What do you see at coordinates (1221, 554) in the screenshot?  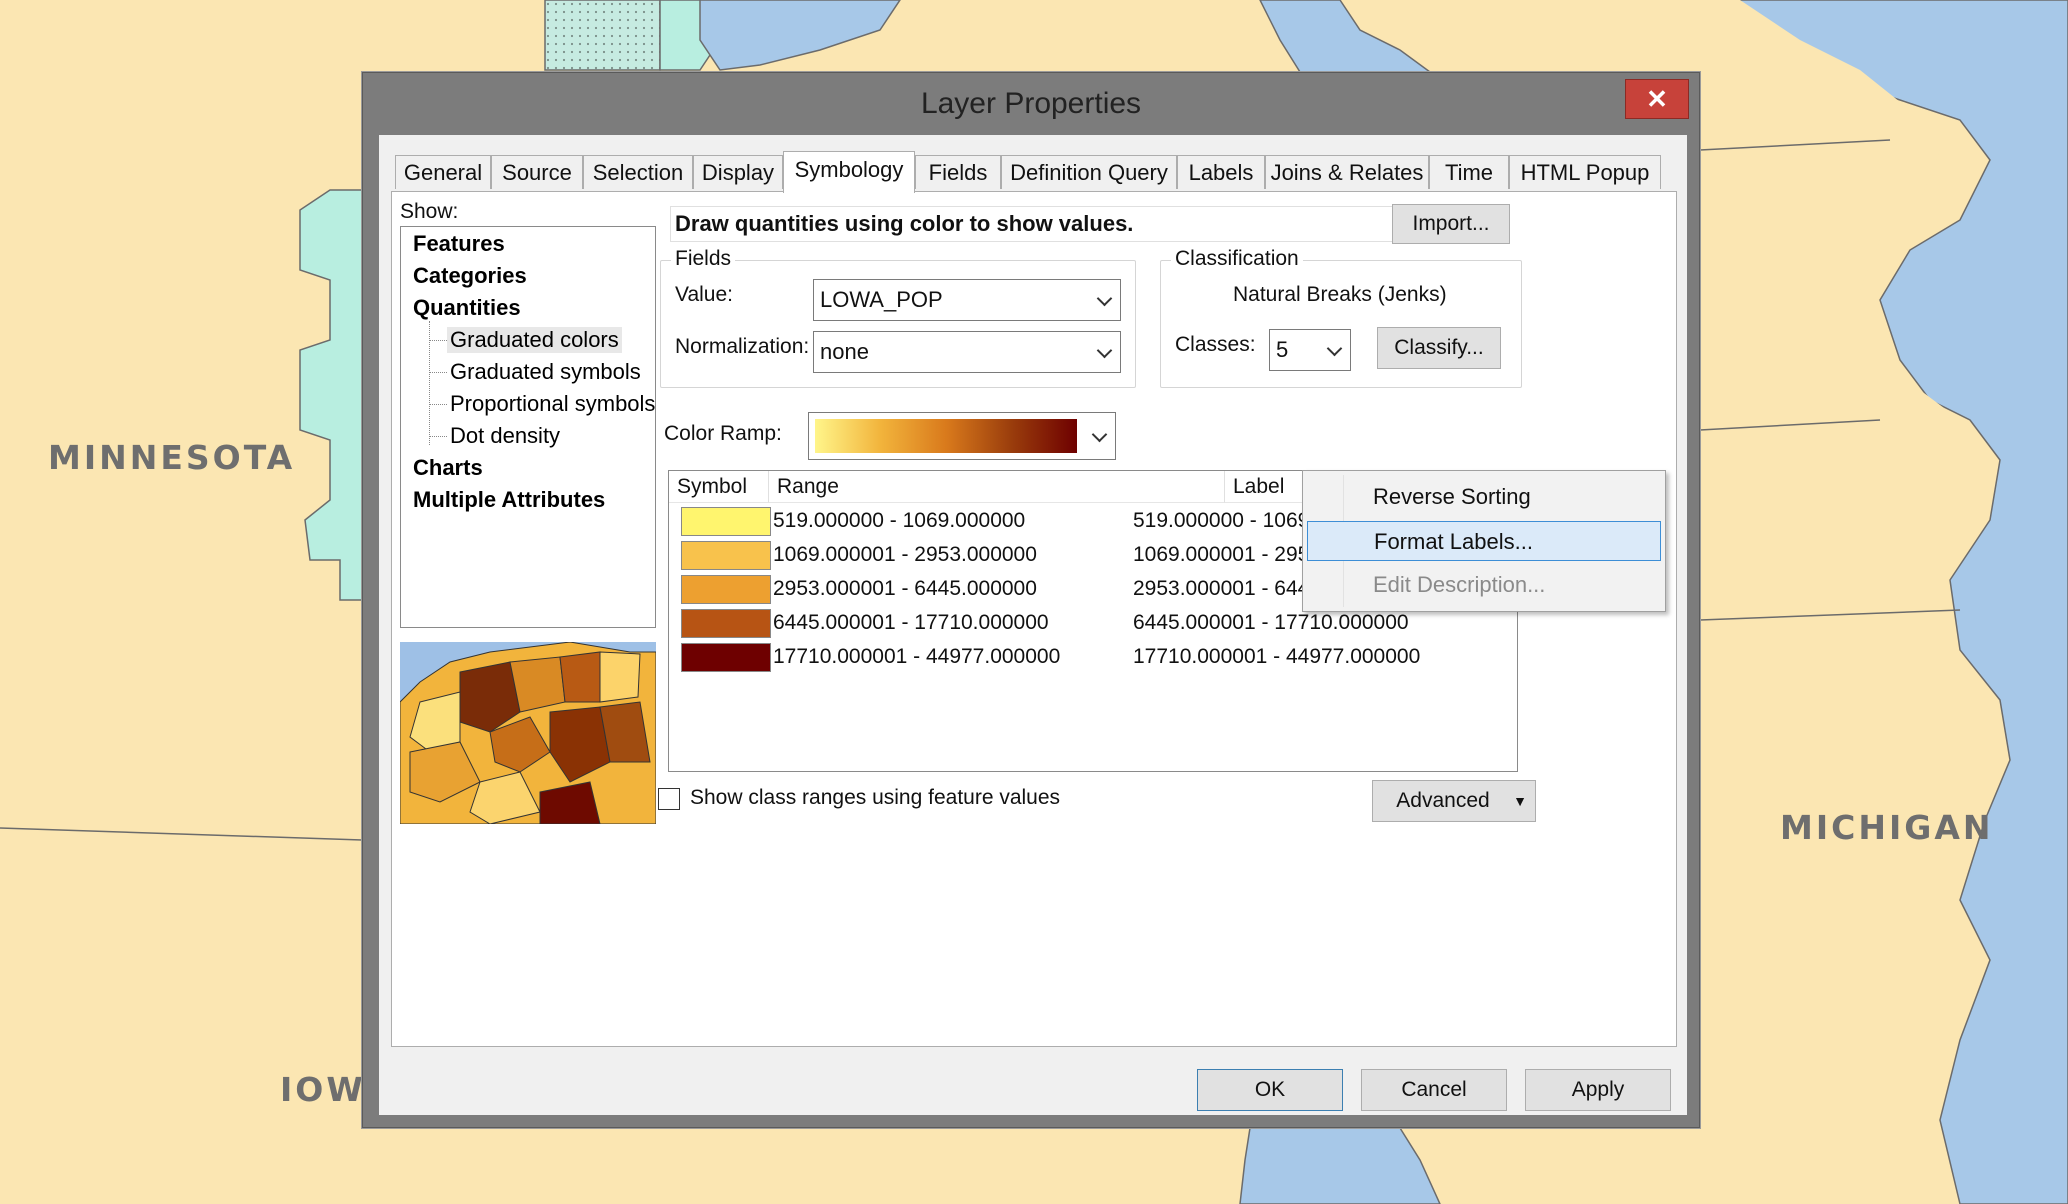 I see `label-cell: 1069.000001 - 295` at bounding box center [1221, 554].